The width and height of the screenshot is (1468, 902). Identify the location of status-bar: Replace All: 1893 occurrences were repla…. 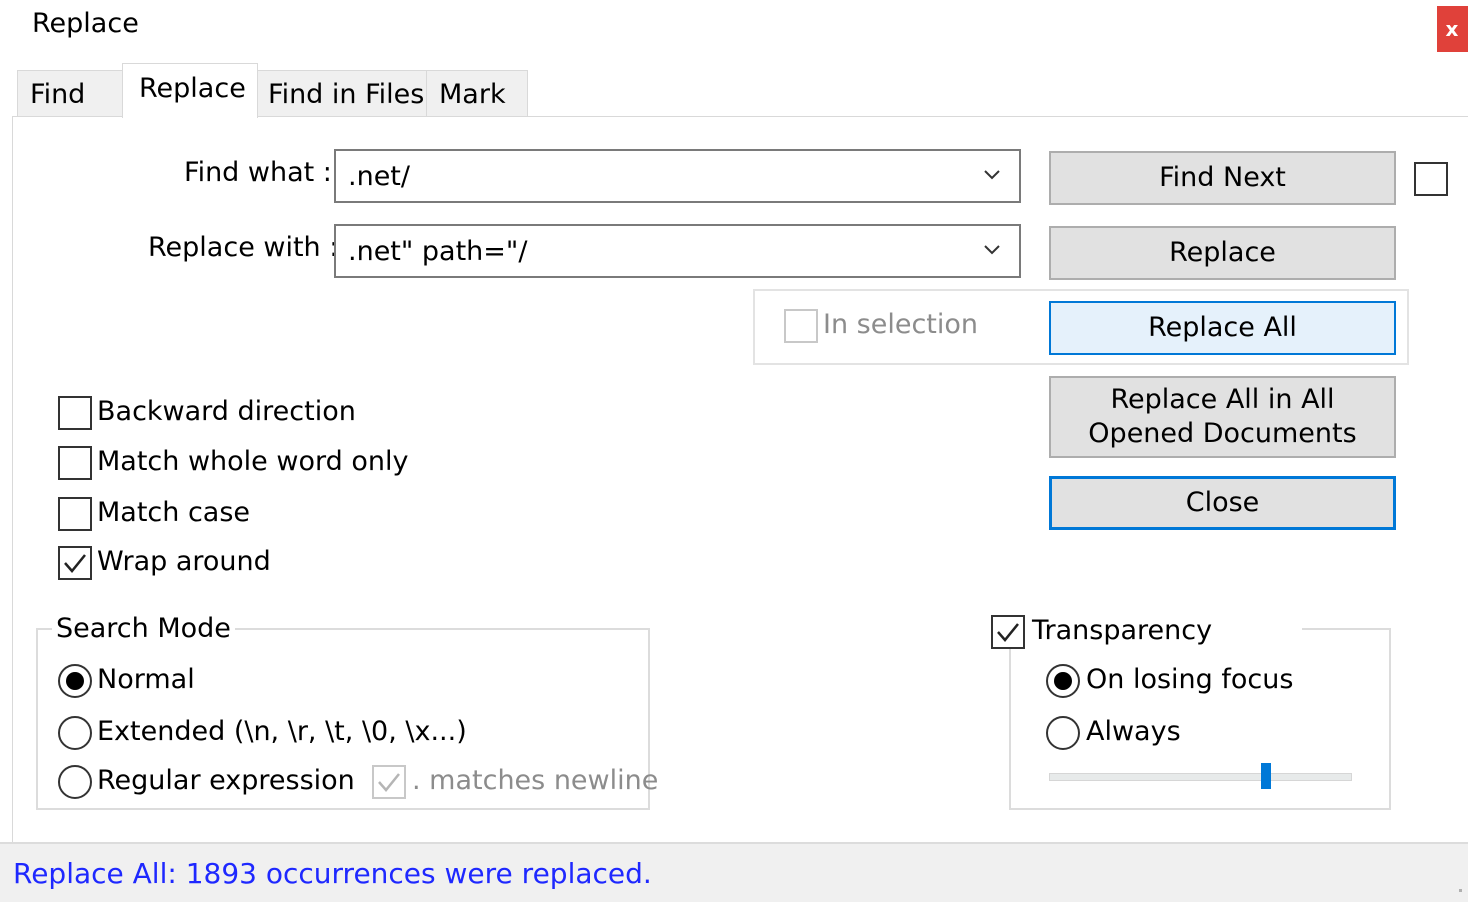
(734, 872).